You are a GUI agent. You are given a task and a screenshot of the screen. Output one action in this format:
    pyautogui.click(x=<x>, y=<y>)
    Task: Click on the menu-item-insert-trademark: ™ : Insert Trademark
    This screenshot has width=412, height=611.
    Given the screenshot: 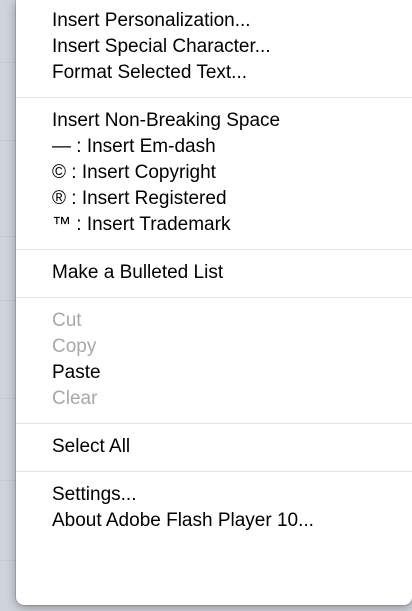 What is the action you would take?
    pyautogui.click(x=214, y=225)
    